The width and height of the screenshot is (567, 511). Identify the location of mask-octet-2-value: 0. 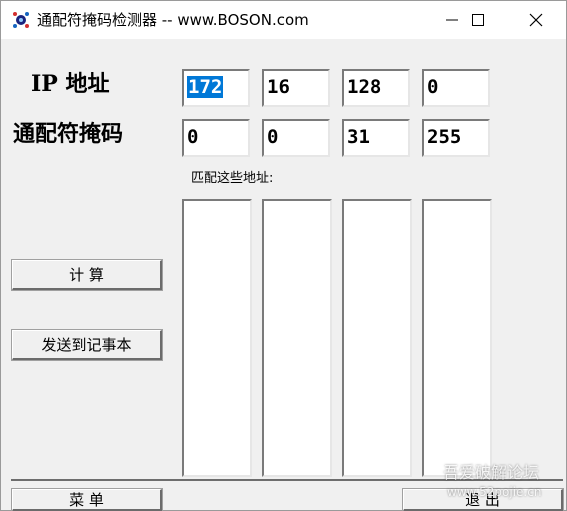
(273, 137).